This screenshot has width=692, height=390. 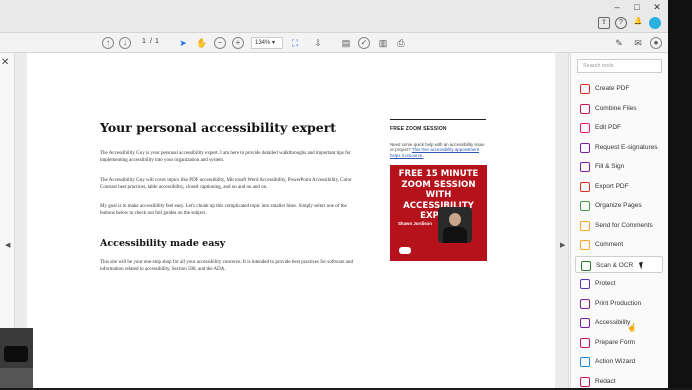 I want to click on page-total: 1, so click(x=157, y=41).